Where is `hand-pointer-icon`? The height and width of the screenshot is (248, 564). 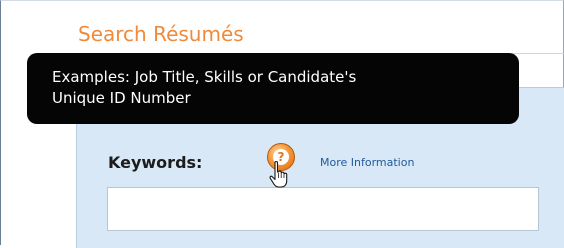
hand-pointer-icon is located at coordinates (278, 174).